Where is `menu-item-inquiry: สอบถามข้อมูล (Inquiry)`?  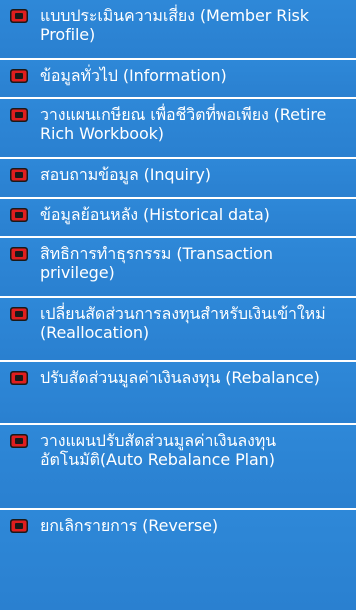
menu-item-inquiry: สอบถามข้อมูล (Inquiry) is located at coordinates (178, 179).